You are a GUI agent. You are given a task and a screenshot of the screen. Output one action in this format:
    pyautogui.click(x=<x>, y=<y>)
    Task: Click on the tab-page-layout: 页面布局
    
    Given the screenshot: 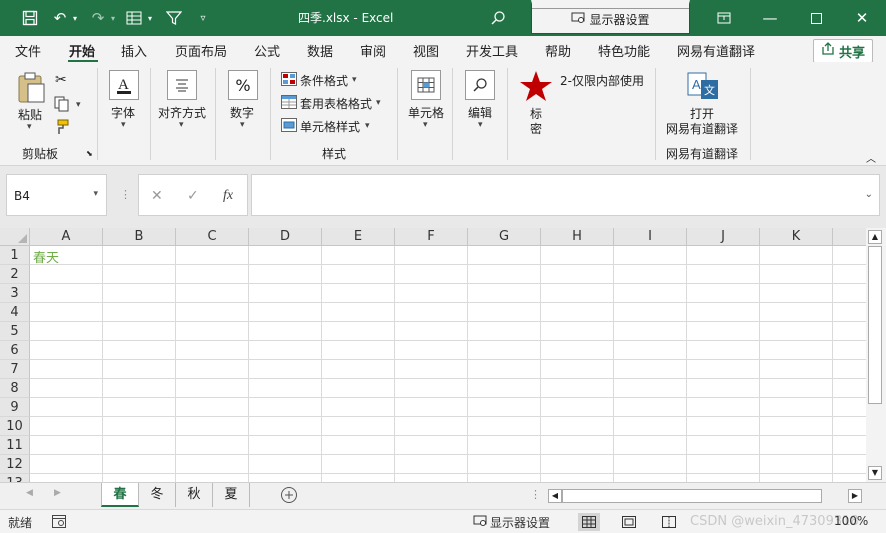 What is the action you would take?
    pyautogui.click(x=201, y=50)
    